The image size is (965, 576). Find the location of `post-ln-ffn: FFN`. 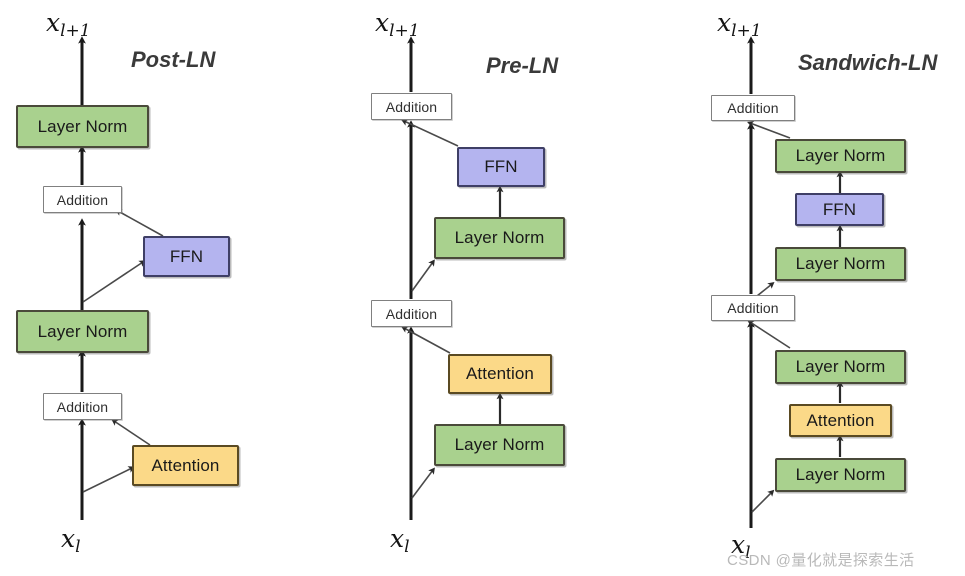

post-ln-ffn: FFN is located at coordinates (186, 256).